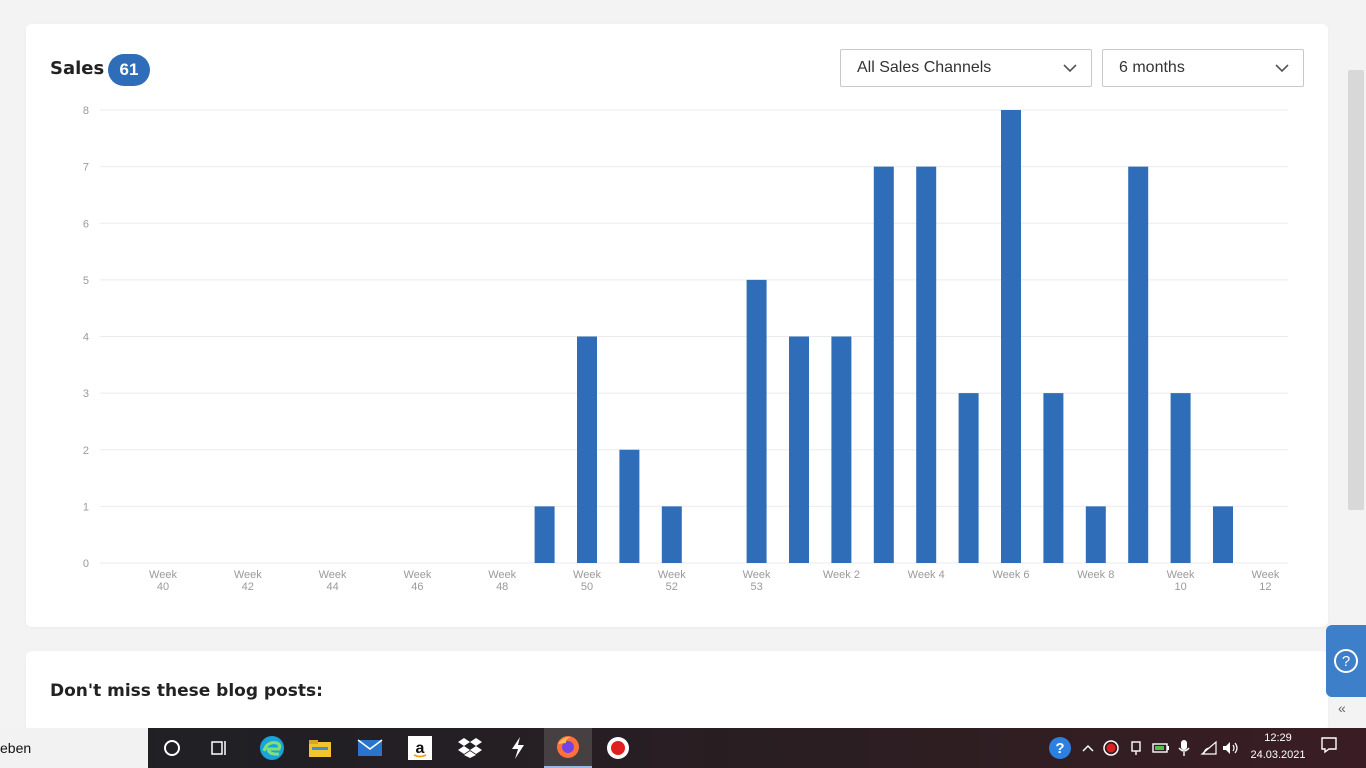  What do you see at coordinates (1278, 755) in the screenshot?
I see `clock-date: 24.03.2021` at bounding box center [1278, 755].